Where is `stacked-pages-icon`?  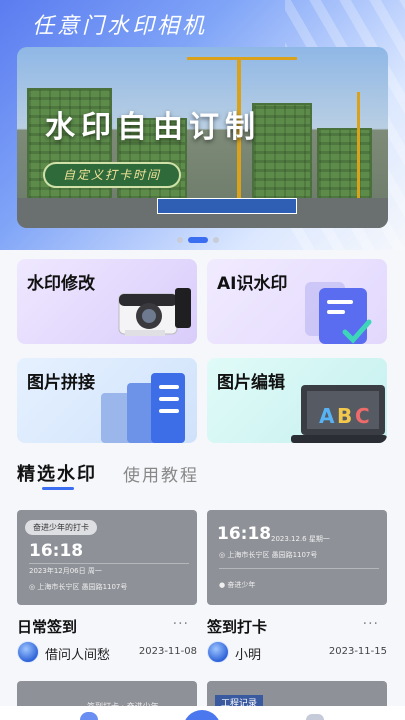 stacked-pages-icon is located at coordinates (143, 408).